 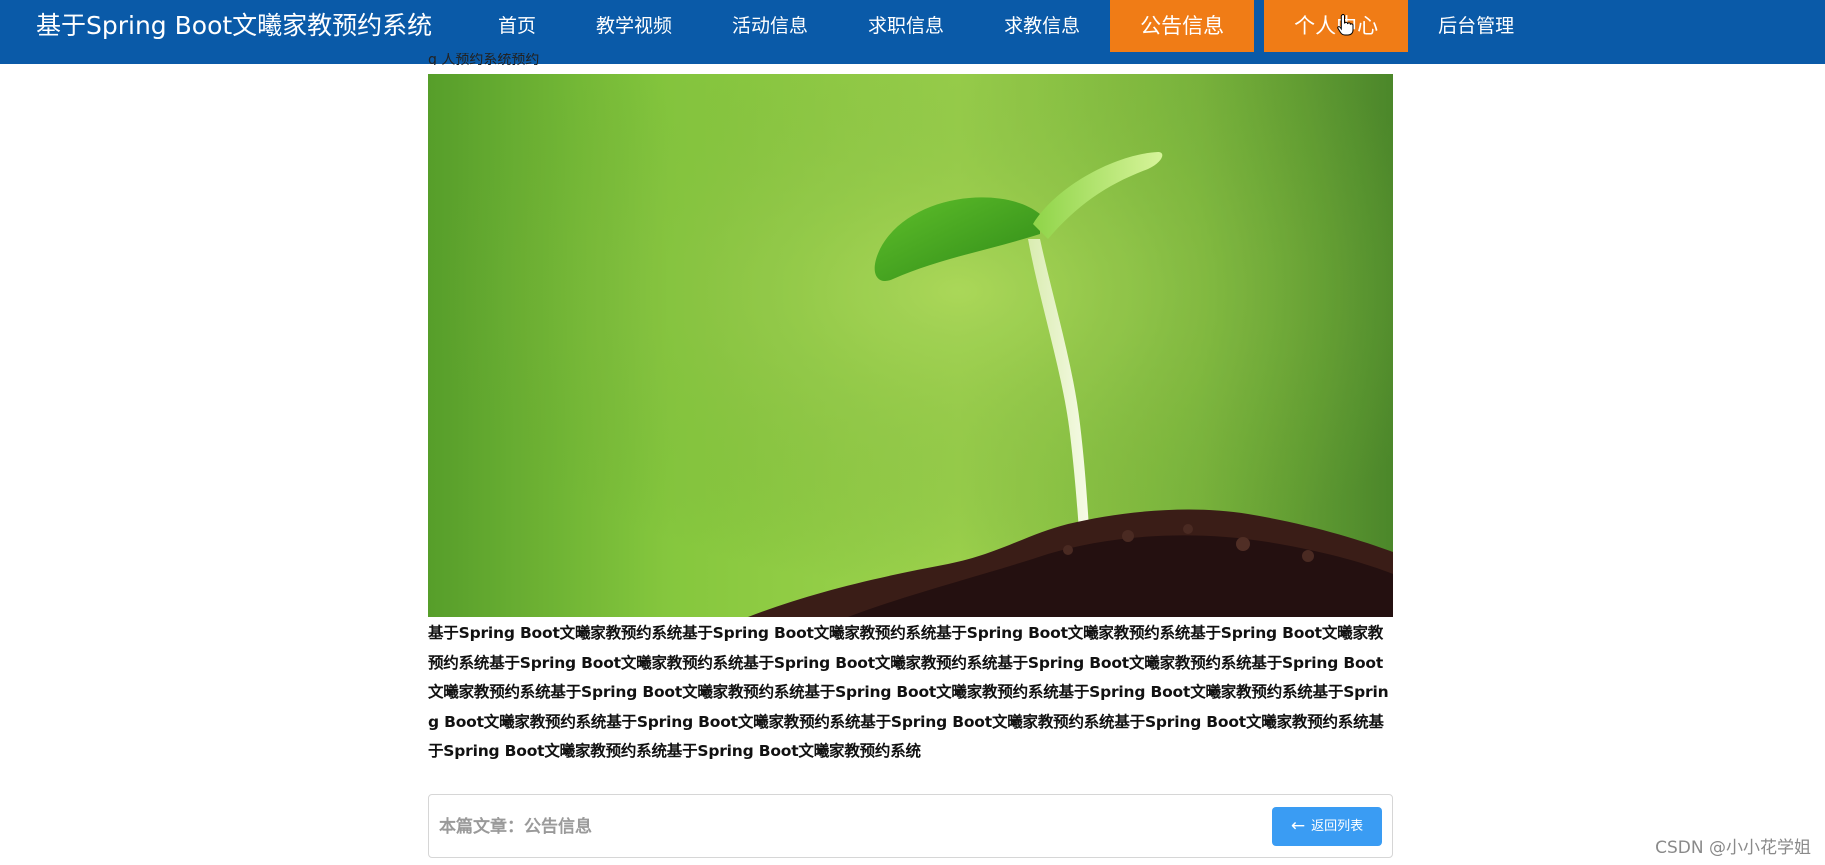 I want to click on nav-home: 首页, so click(x=517, y=26).